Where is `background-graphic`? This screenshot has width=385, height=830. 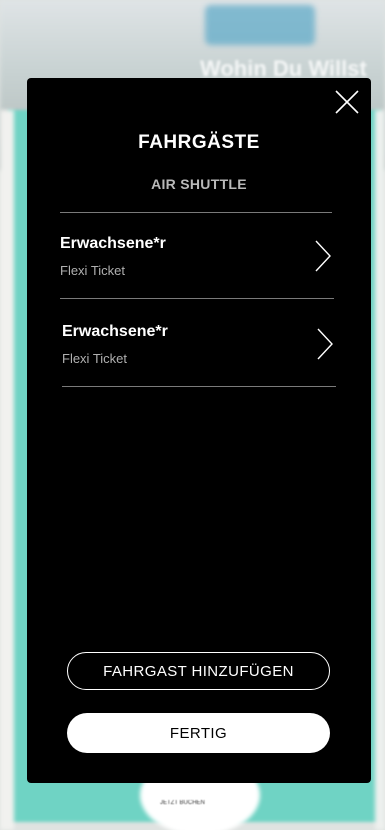 background-graphic is located at coordinates (260, 25).